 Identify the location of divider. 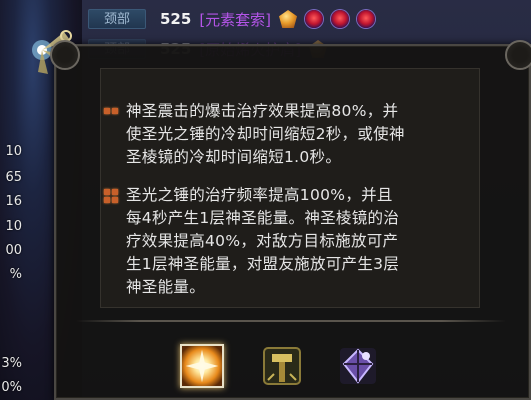
(291, 321).